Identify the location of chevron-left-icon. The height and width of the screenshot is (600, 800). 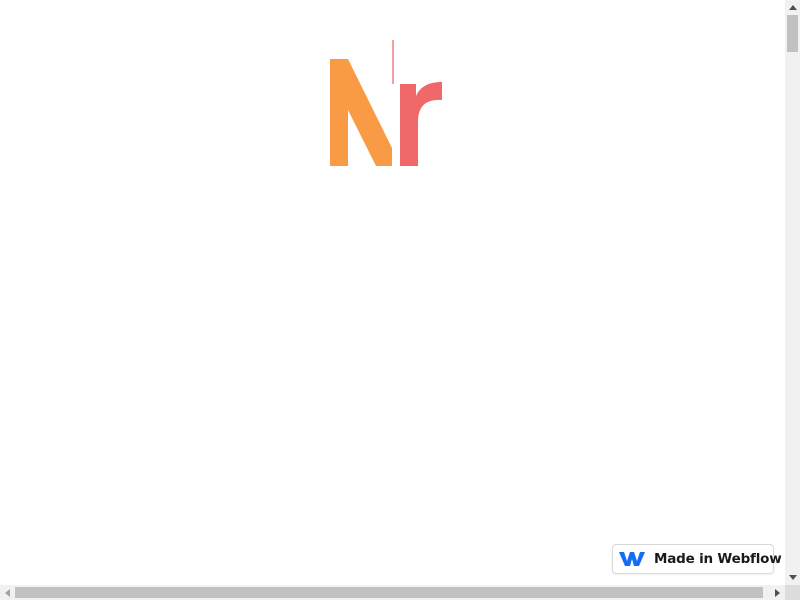
(7, 592).